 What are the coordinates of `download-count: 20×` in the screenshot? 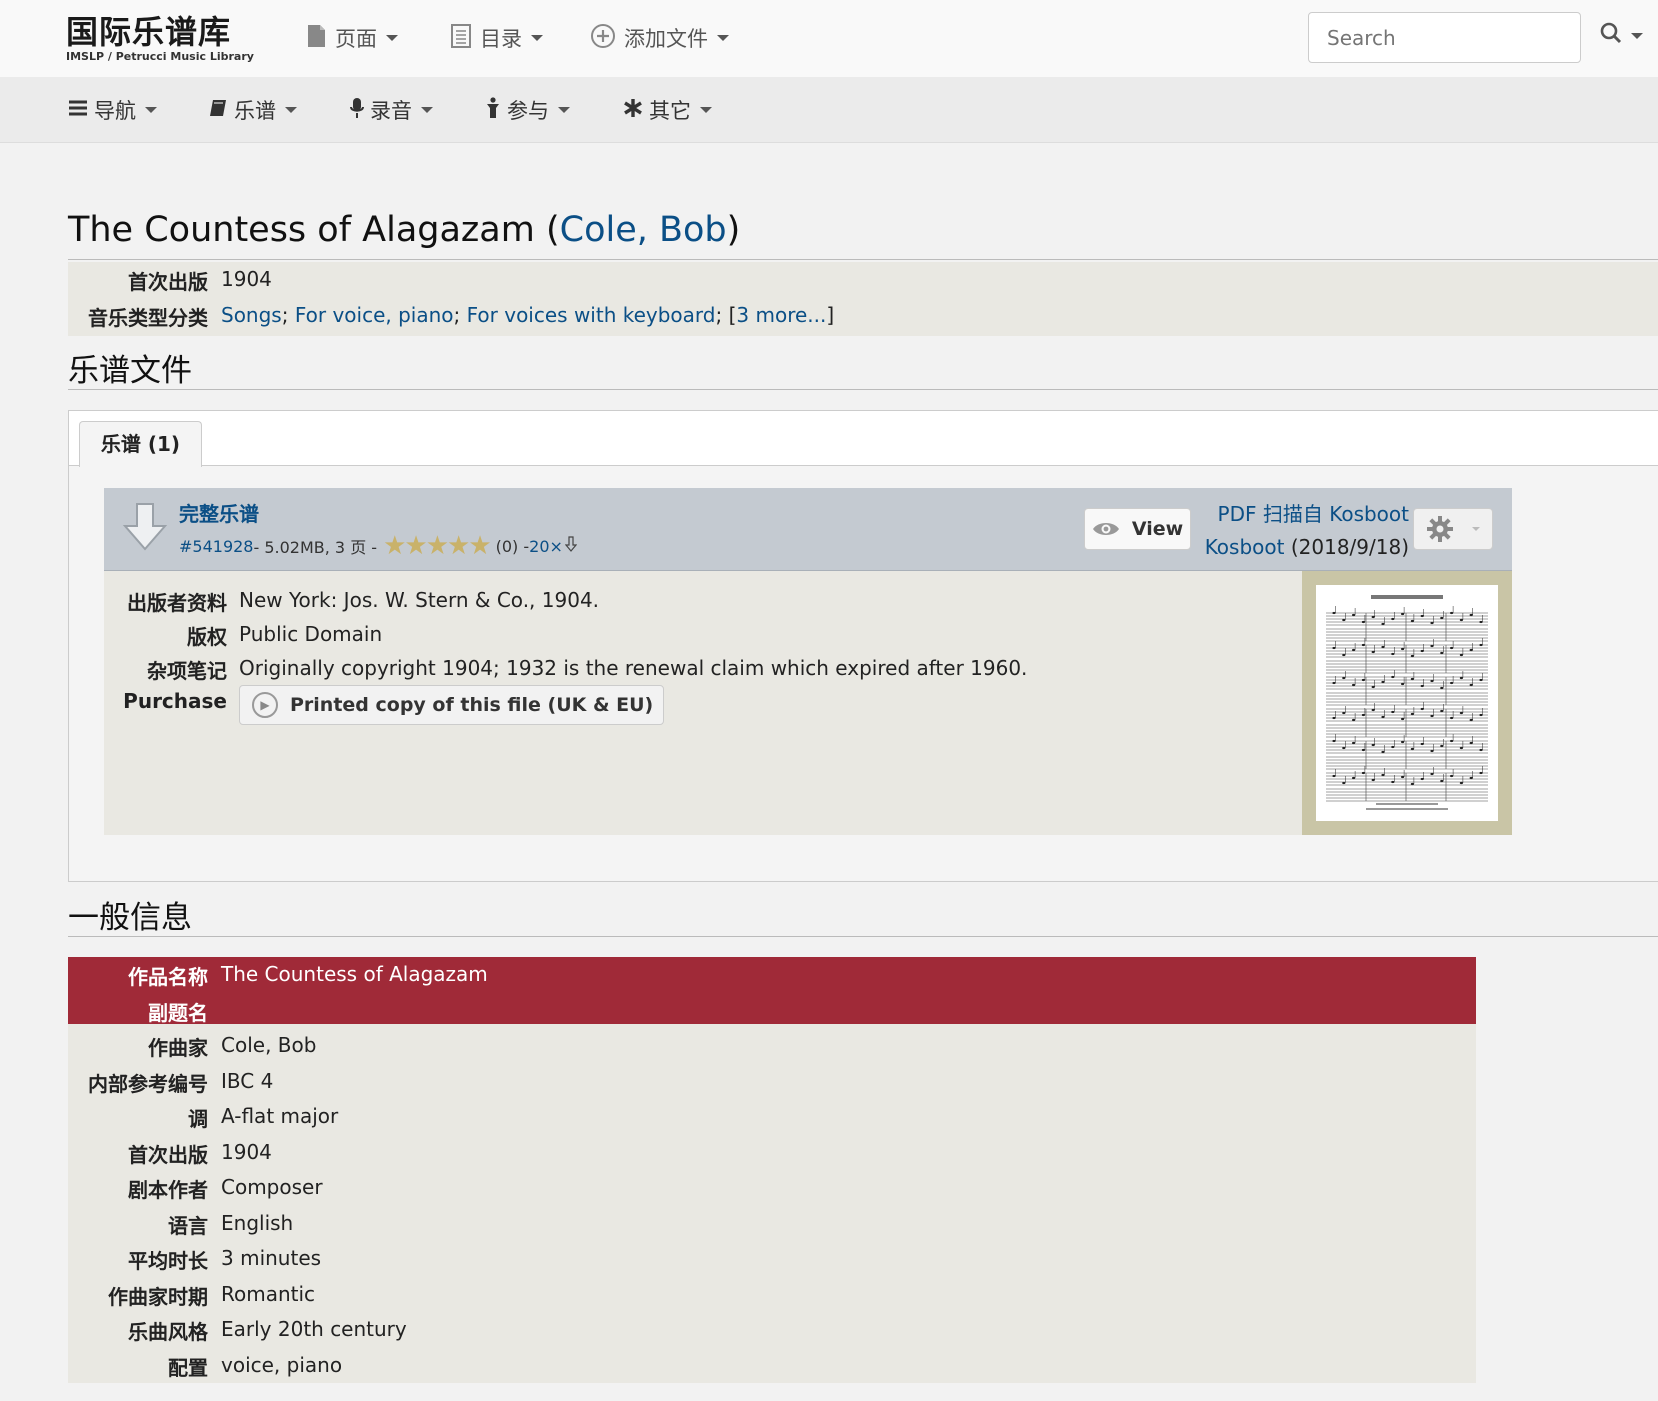 It's located at (546, 546).